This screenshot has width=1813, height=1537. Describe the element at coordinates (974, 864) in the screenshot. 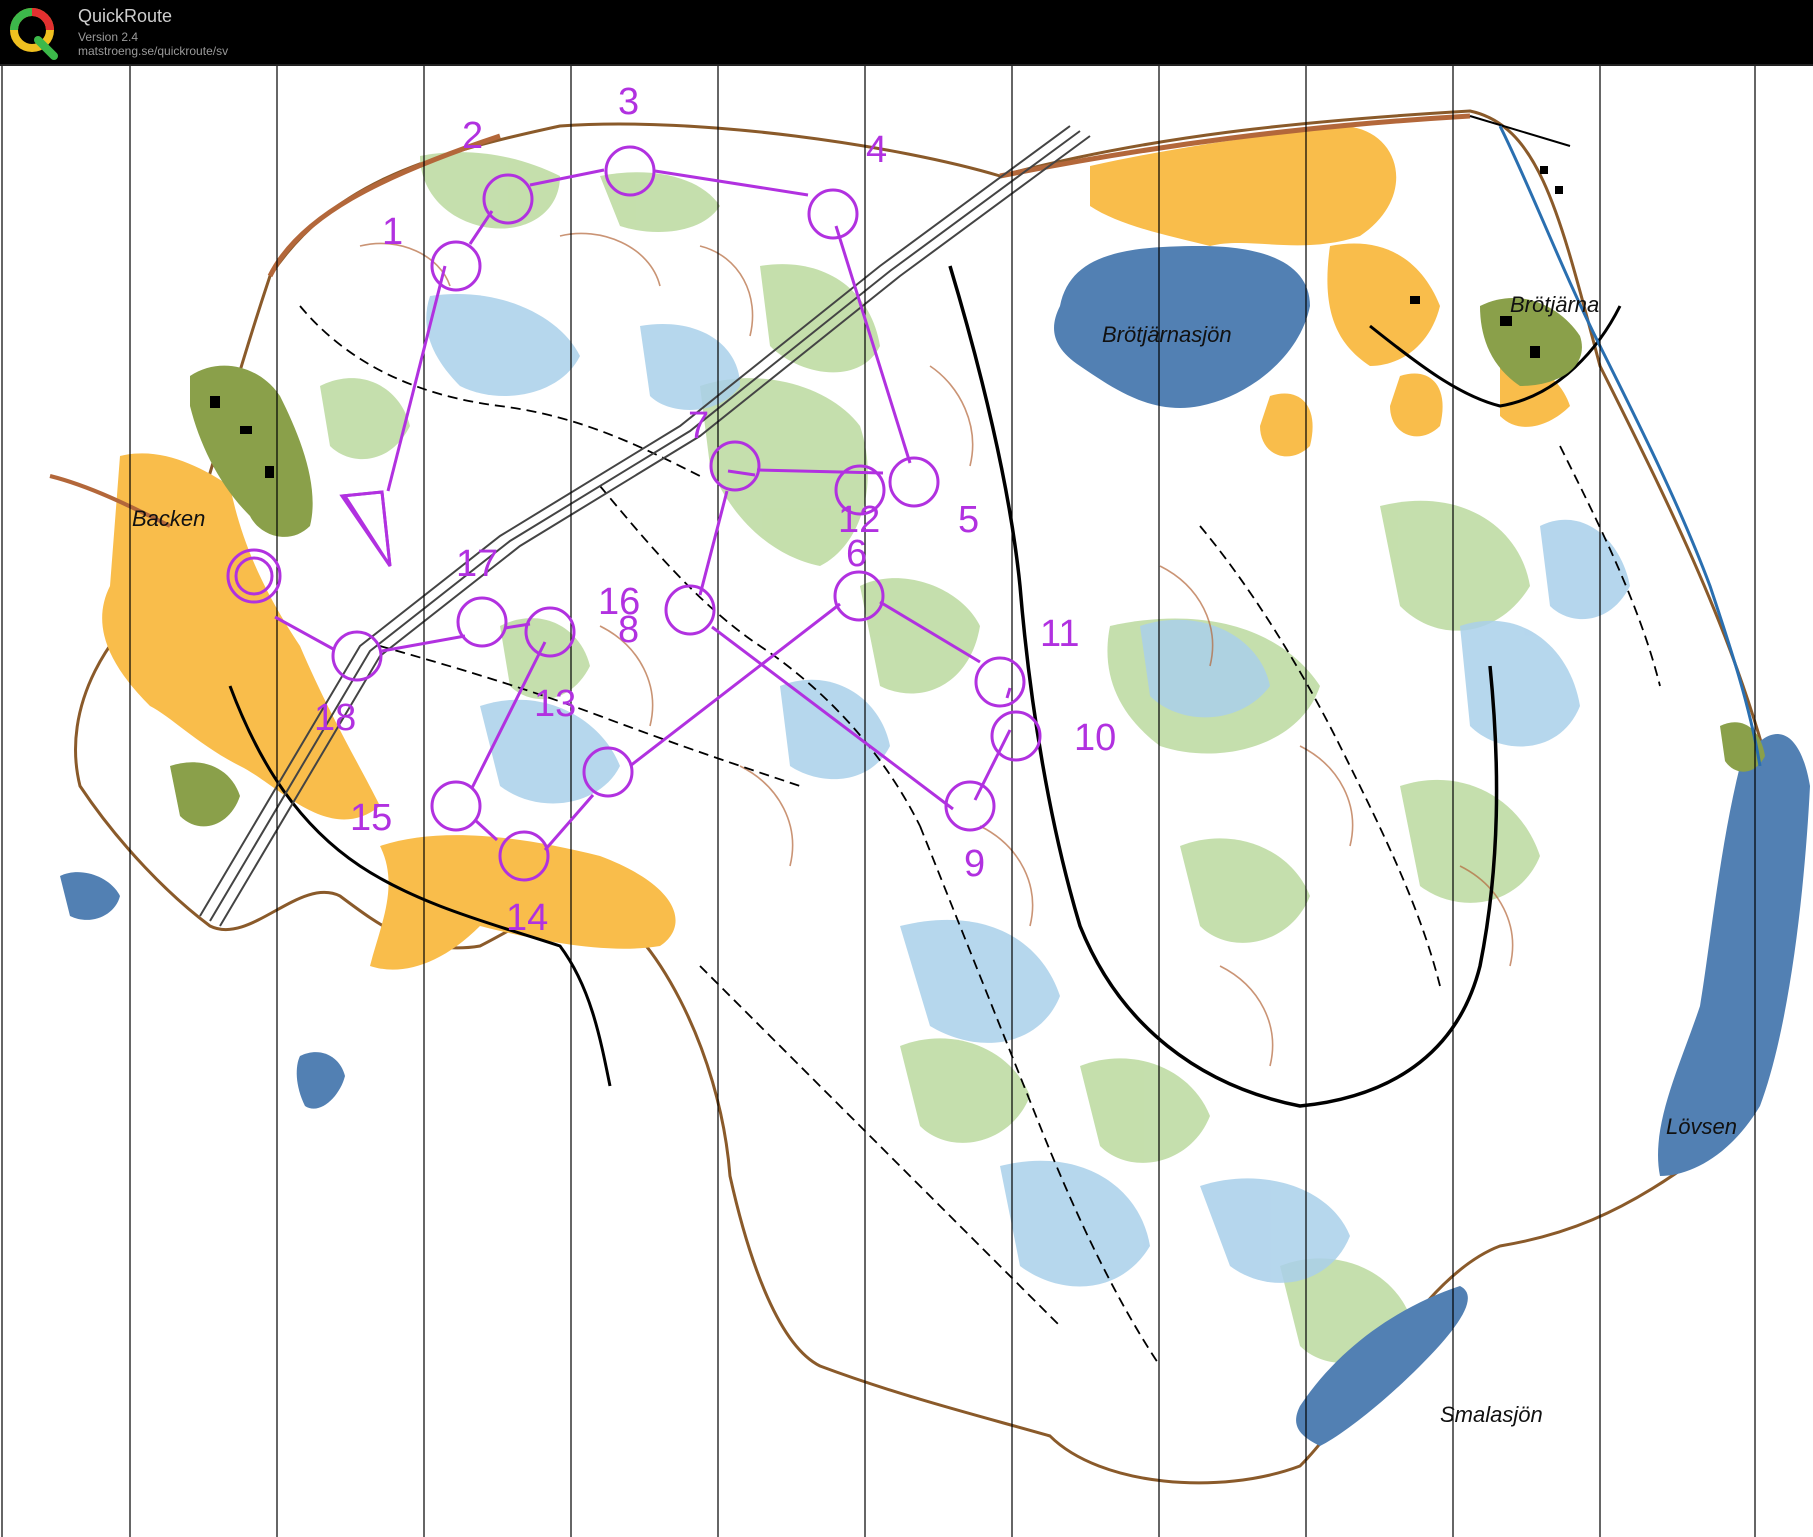

I see `control-number-9: 9` at that location.